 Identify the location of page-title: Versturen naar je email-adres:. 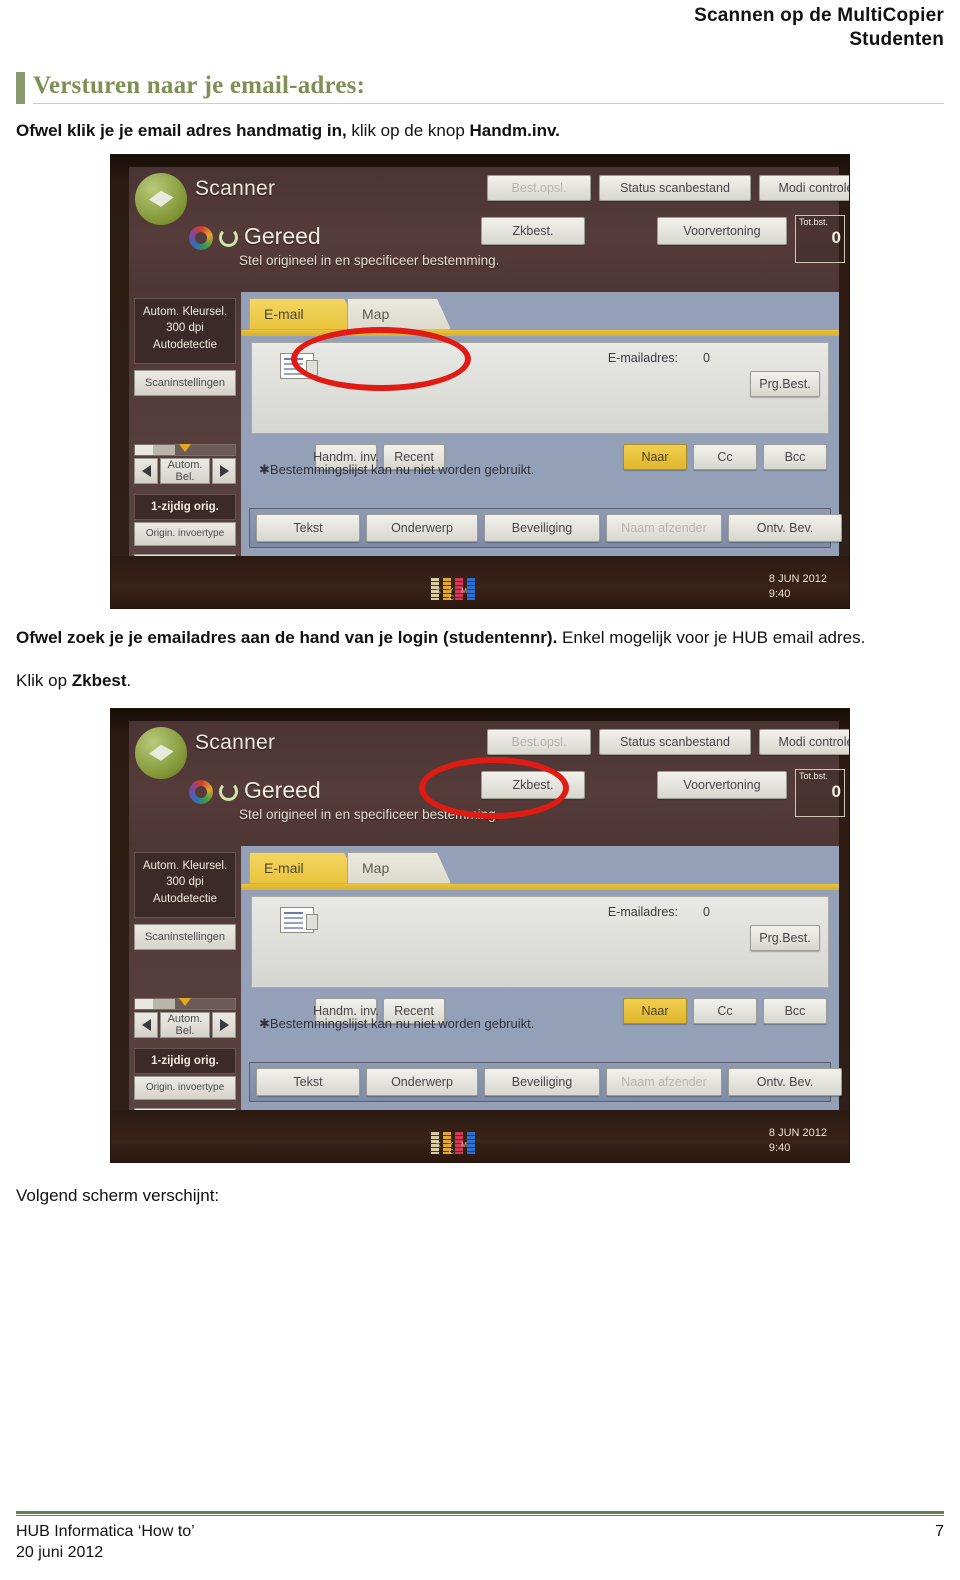
(199, 85).